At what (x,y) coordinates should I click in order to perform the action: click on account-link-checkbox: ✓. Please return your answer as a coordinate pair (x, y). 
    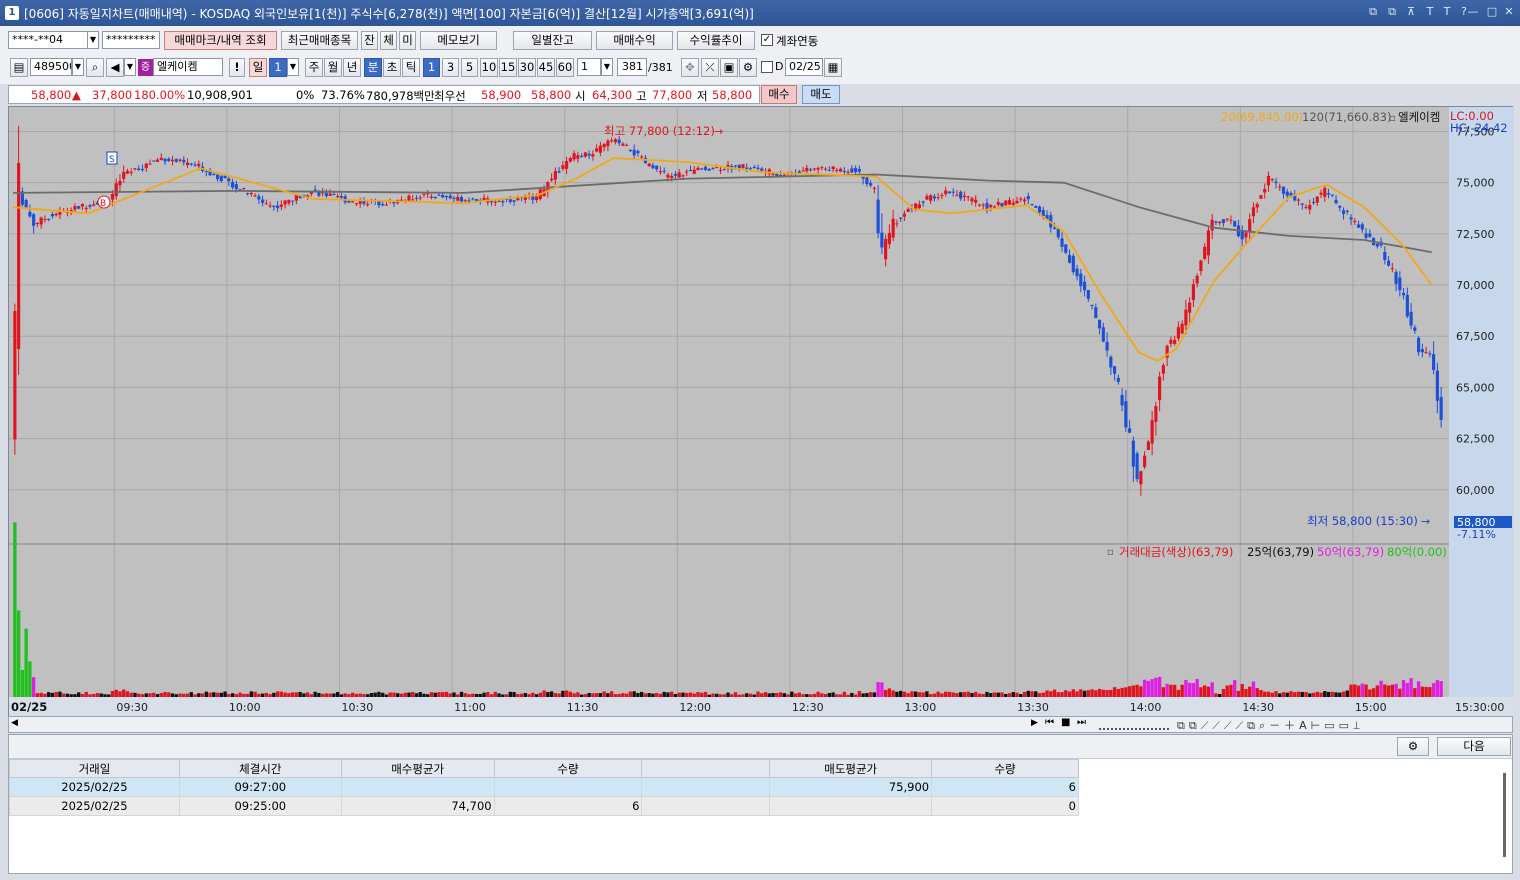
    Looking at the image, I should click on (767, 40).